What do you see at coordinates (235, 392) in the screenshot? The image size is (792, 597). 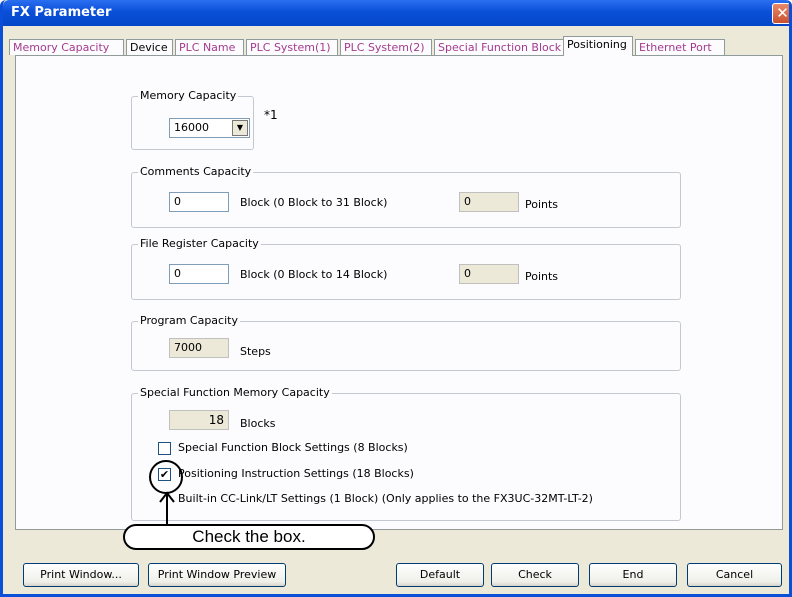 I see `special-function-memory-legend: Special Function Memory Capacity` at bounding box center [235, 392].